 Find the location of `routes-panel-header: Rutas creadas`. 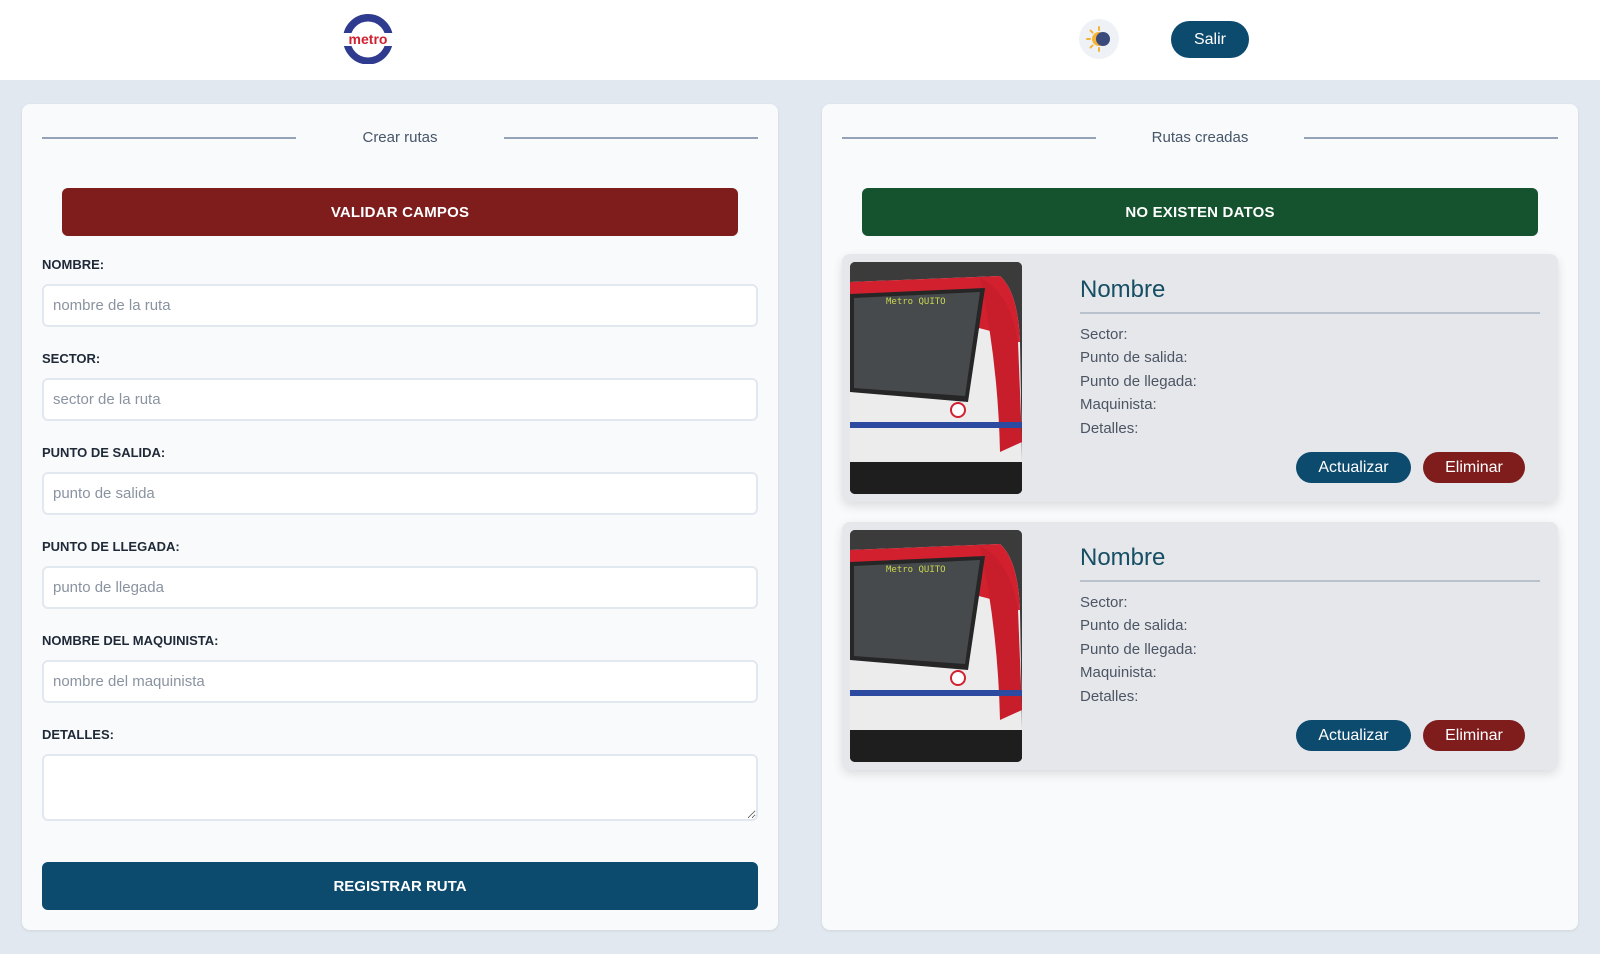

routes-panel-header: Rutas creadas is located at coordinates (1200, 137).